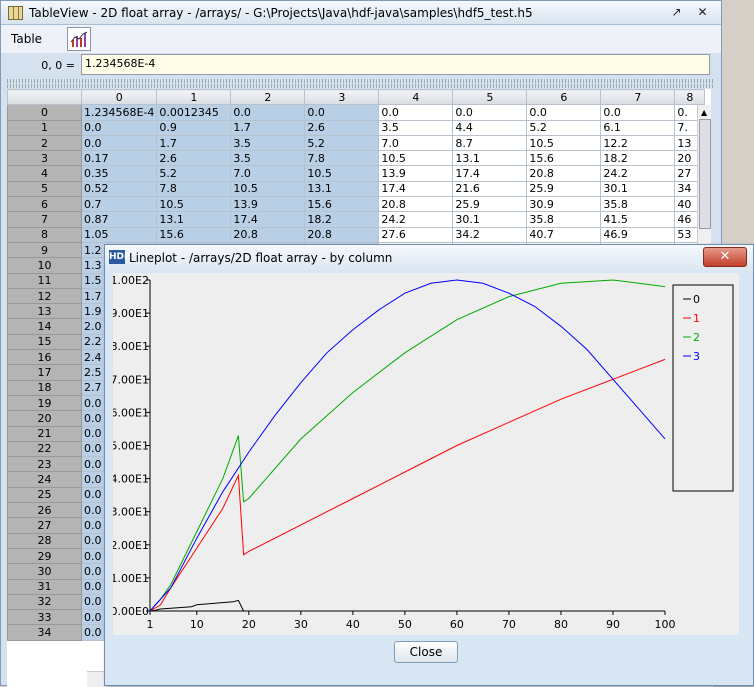  What do you see at coordinates (44, 571) in the screenshot?
I see `row-header: 30` at bounding box center [44, 571].